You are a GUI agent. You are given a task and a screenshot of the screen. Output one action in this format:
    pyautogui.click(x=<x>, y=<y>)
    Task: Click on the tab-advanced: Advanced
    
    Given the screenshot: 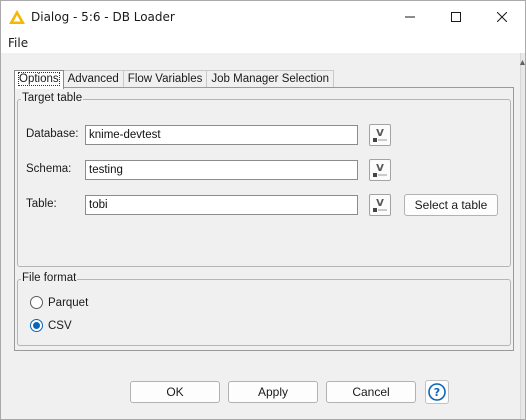 What is the action you would take?
    pyautogui.click(x=93, y=79)
    